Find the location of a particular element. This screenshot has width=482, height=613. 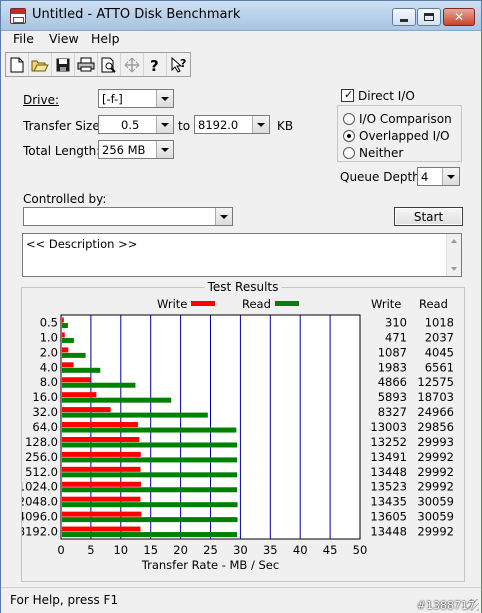

description-text: << Description >> is located at coordinates (82, 244).